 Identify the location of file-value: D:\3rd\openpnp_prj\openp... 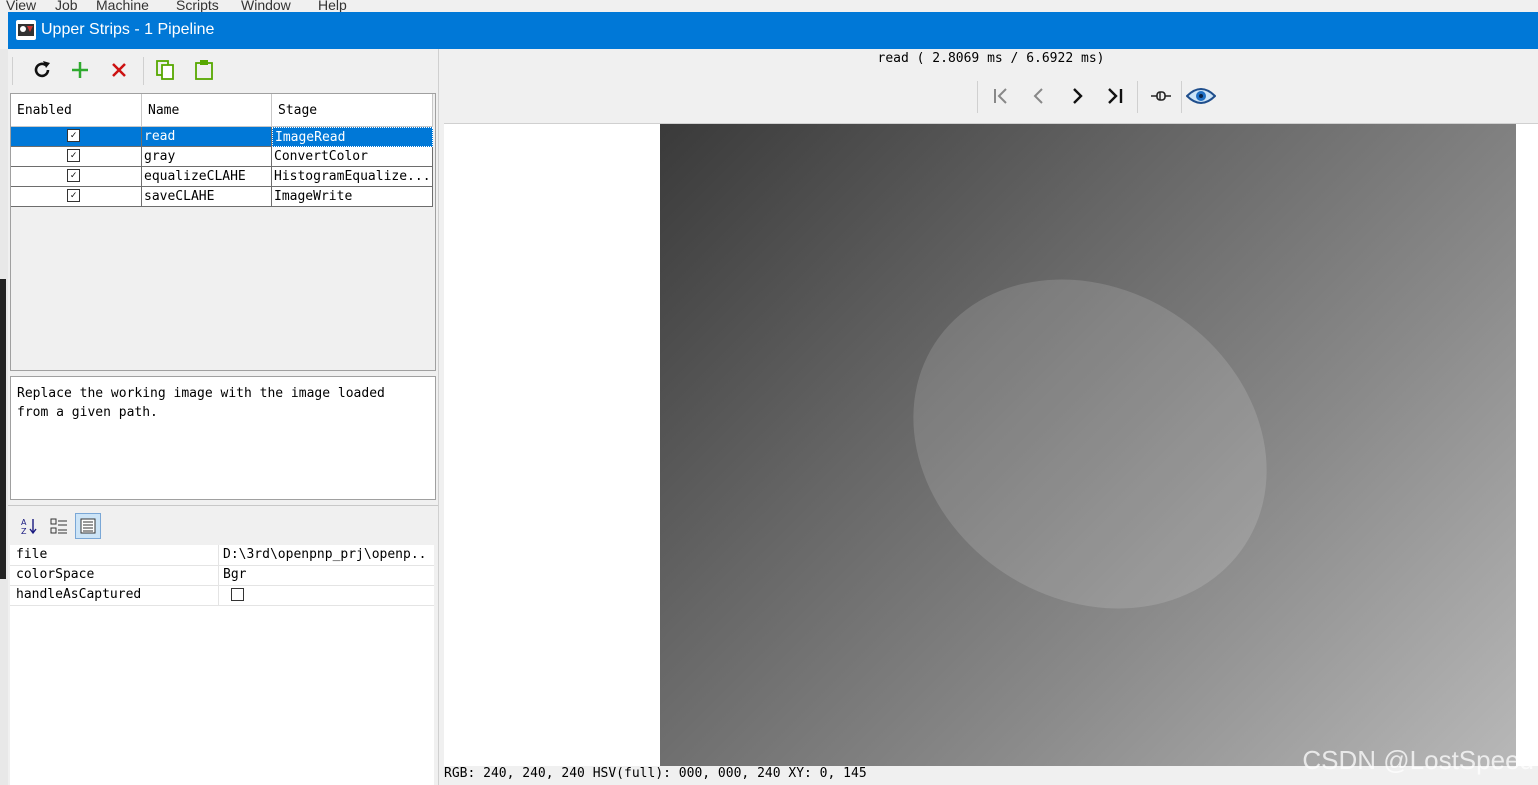
(327, 554).